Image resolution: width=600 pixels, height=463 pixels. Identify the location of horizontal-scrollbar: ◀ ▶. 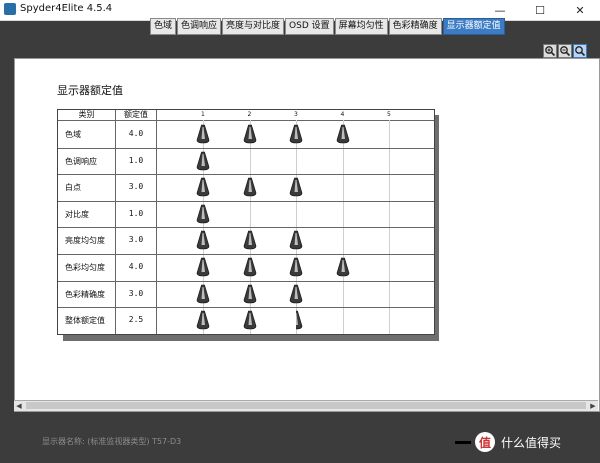
(306, 405).